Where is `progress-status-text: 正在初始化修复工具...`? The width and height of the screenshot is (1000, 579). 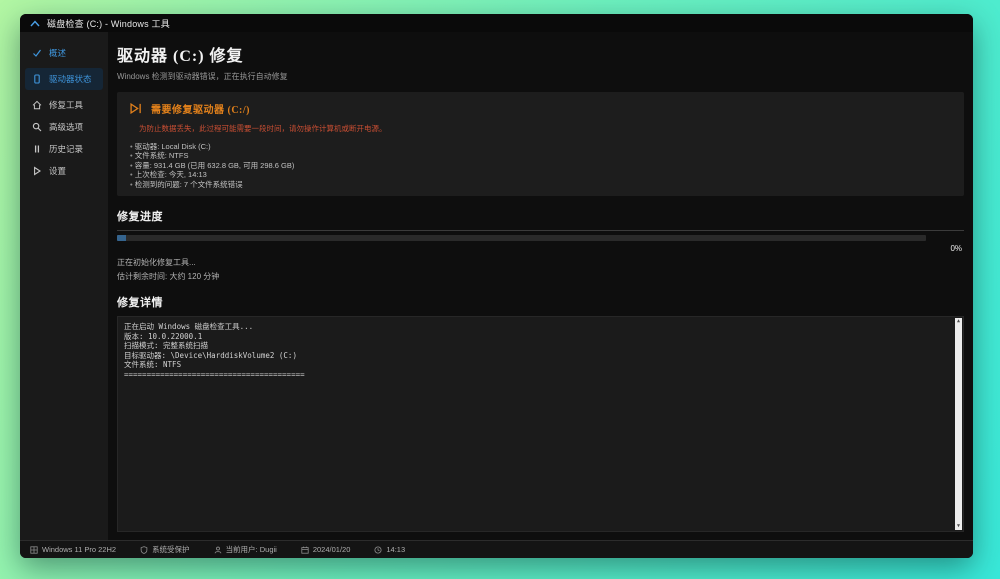 progress-status-text: 正在初始化修复工具... is located at coordinates (156, 263).